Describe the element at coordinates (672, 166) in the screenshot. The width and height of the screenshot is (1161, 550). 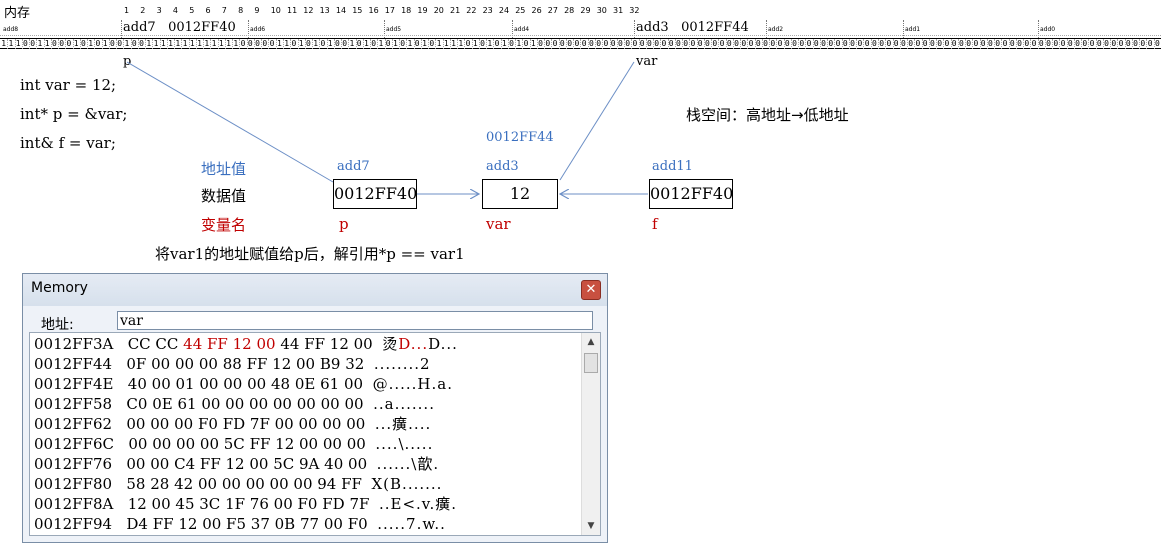
I see `cell-f-addr: add11` at that location.